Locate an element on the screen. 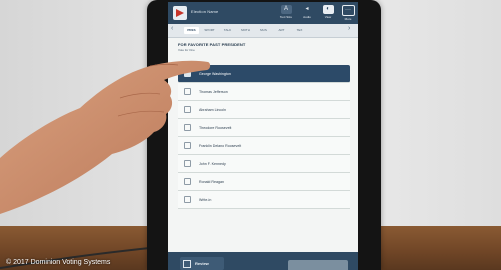 This screenshot has height=270, width=501. copyright-watermark: © 2017 Dominion Voting Systems is located at coordinates (58, 262).